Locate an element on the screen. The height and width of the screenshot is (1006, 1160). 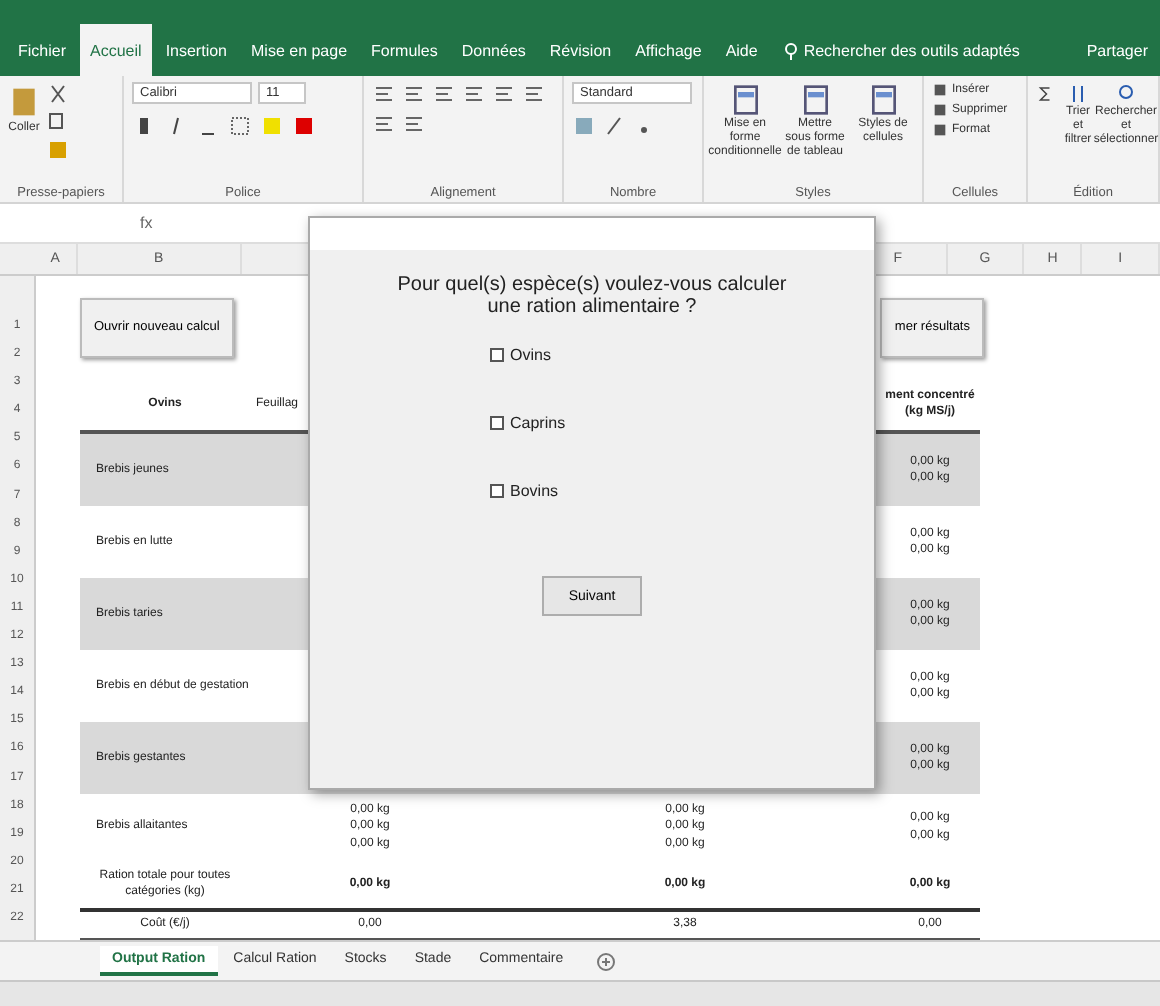
ribbon-tab: Aide is located at coordinates (741, 50).